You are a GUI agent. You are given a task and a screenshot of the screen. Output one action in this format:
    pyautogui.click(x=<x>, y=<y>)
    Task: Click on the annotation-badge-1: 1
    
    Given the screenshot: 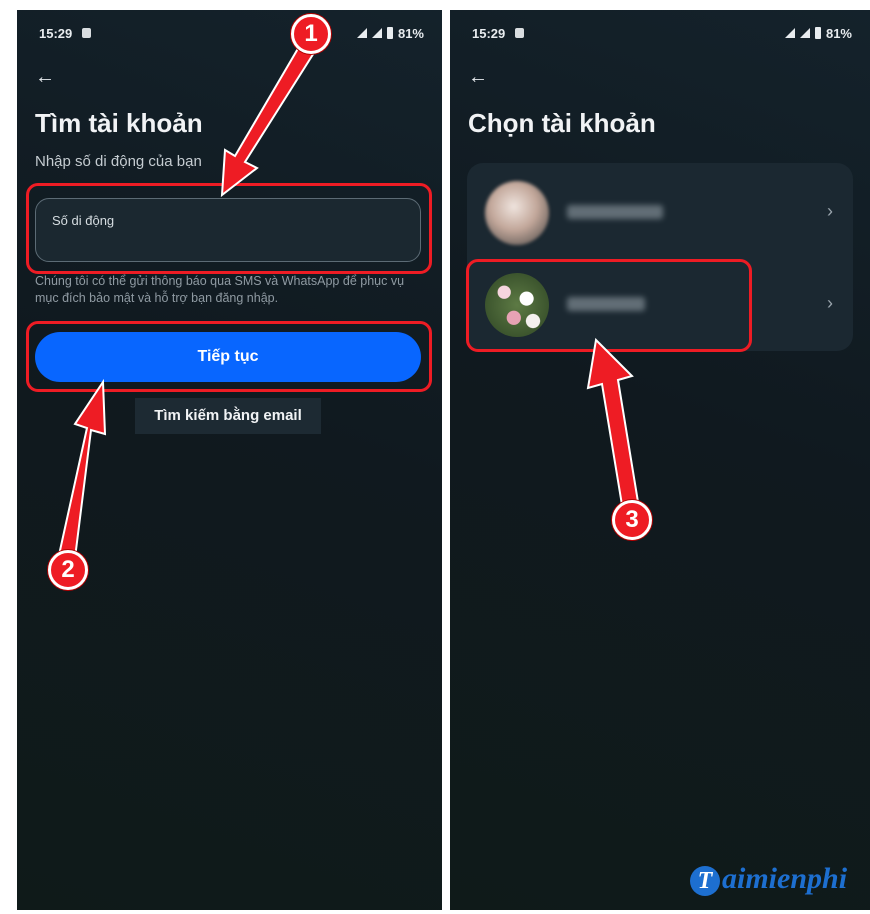 What is the action you would take?
    pyautogui.click(x=311, y=34)
    